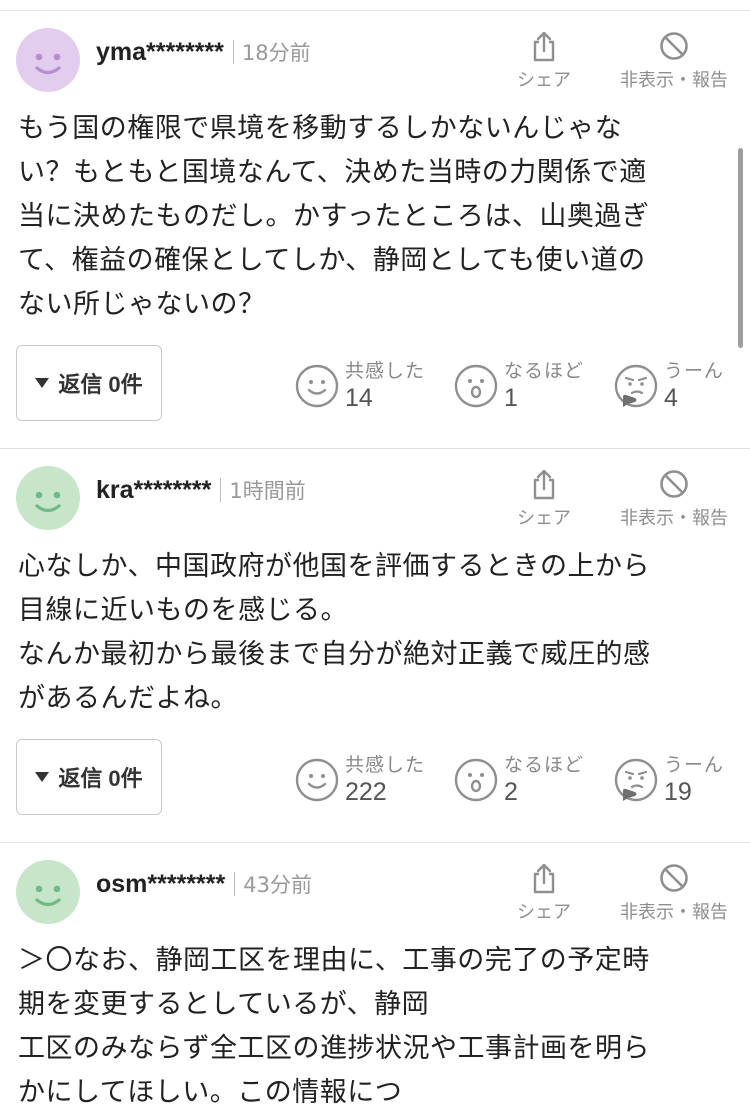 The height and width of the screenshot is (1115, 750). I want to click on reaction-uun: うーん 4, so click(675, 386).